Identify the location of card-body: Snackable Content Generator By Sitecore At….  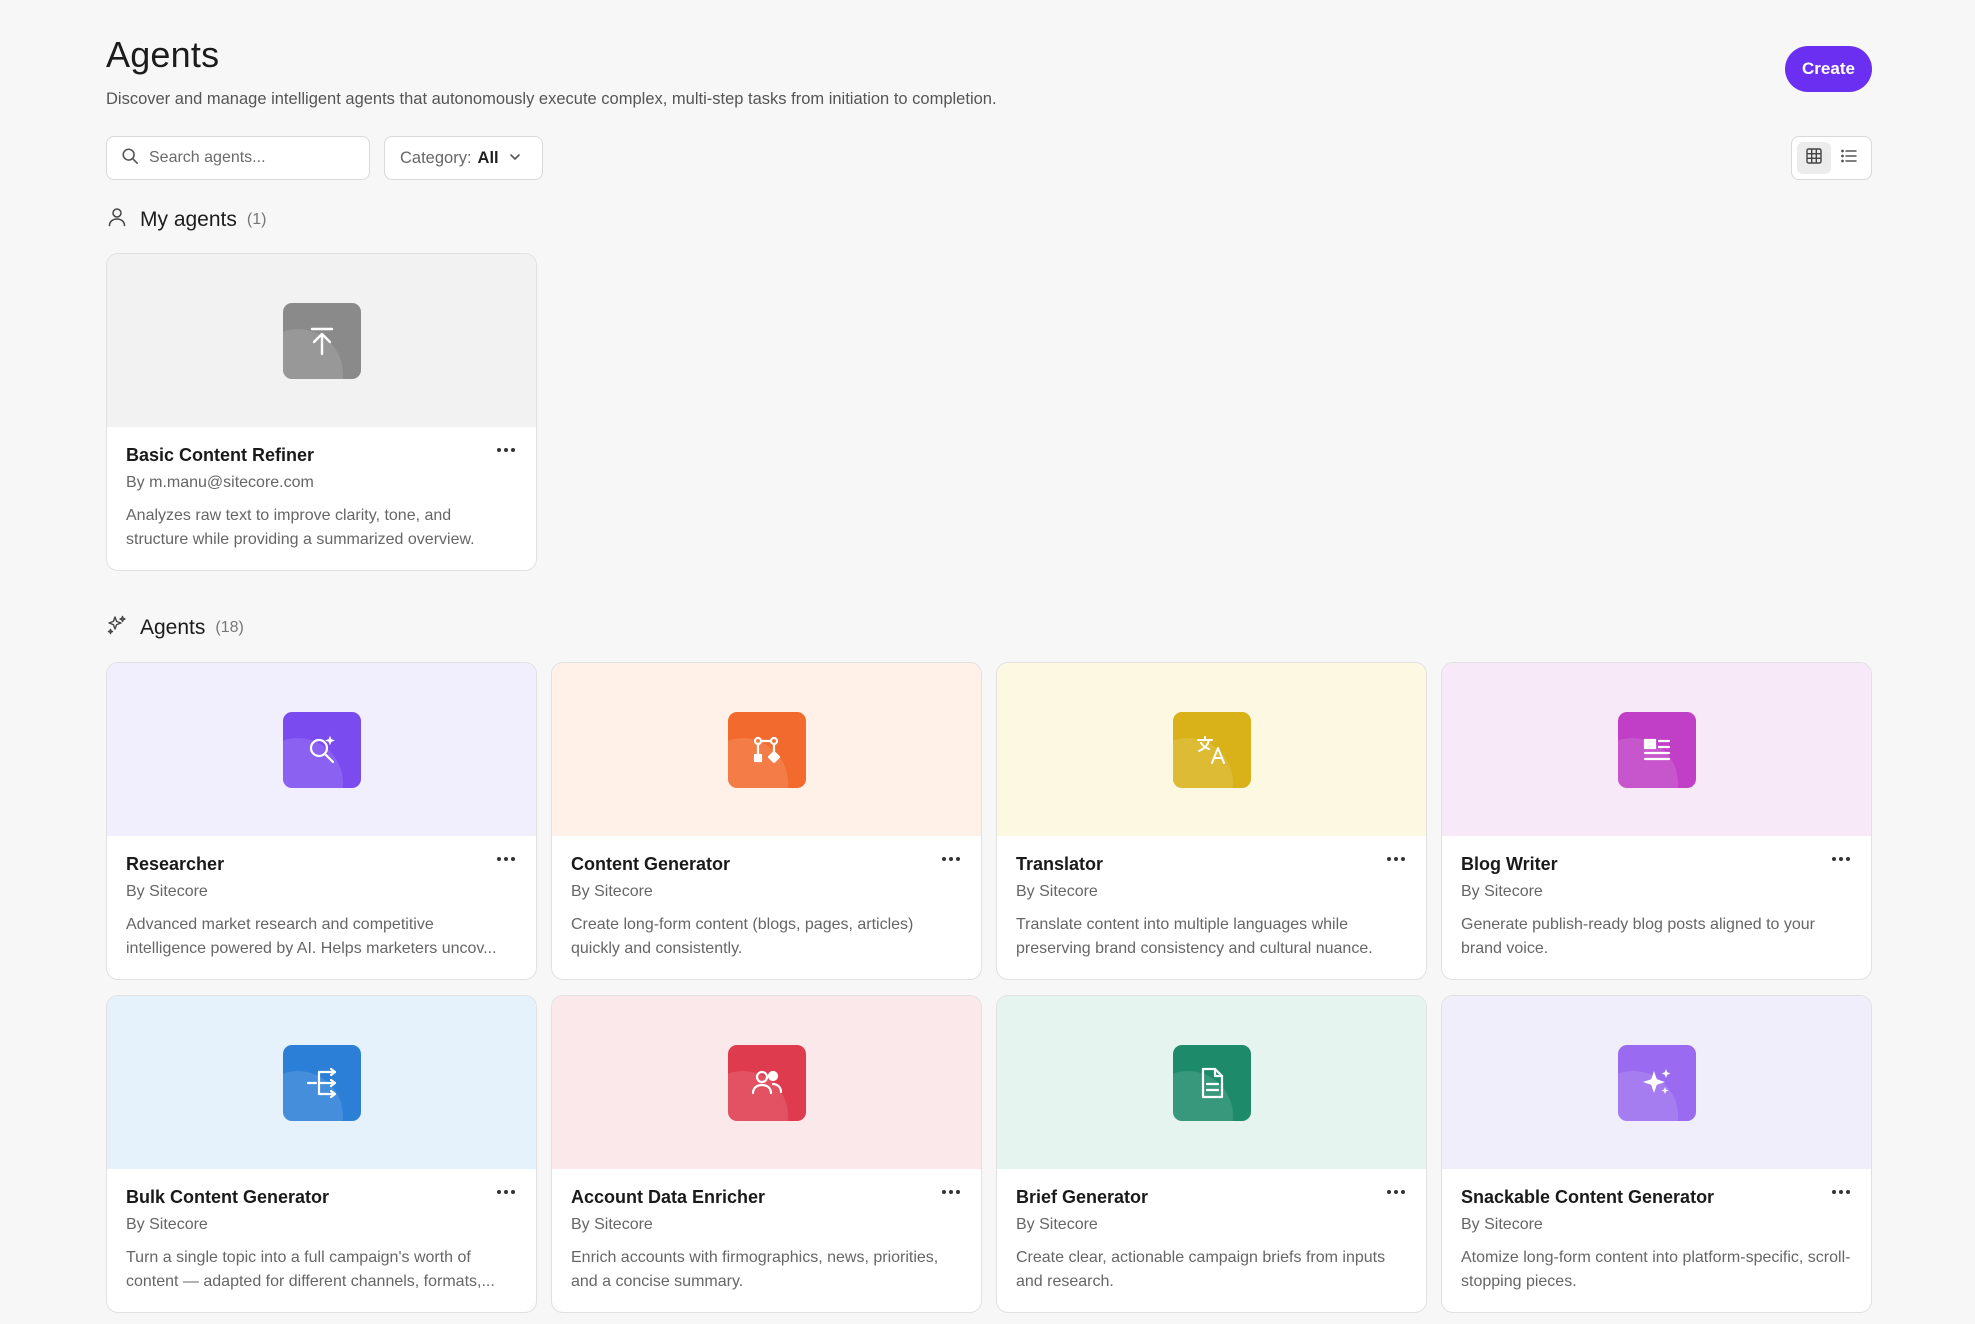
(1656, 1231).